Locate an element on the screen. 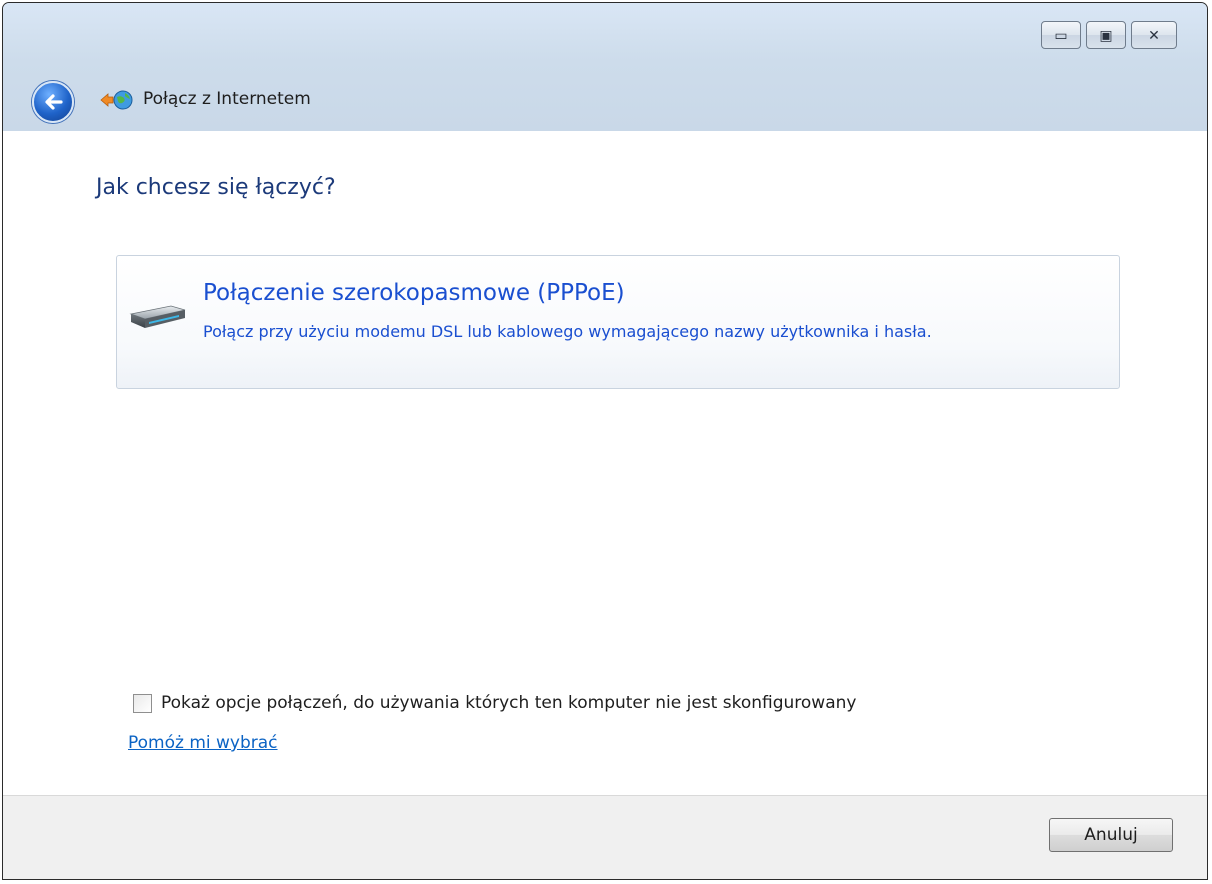 Image resolution: width=1212 pixels, height=884 pixels. option-title: Połączenie szerokopasmowe (PPPoE) is located at coordinates (414, 293).